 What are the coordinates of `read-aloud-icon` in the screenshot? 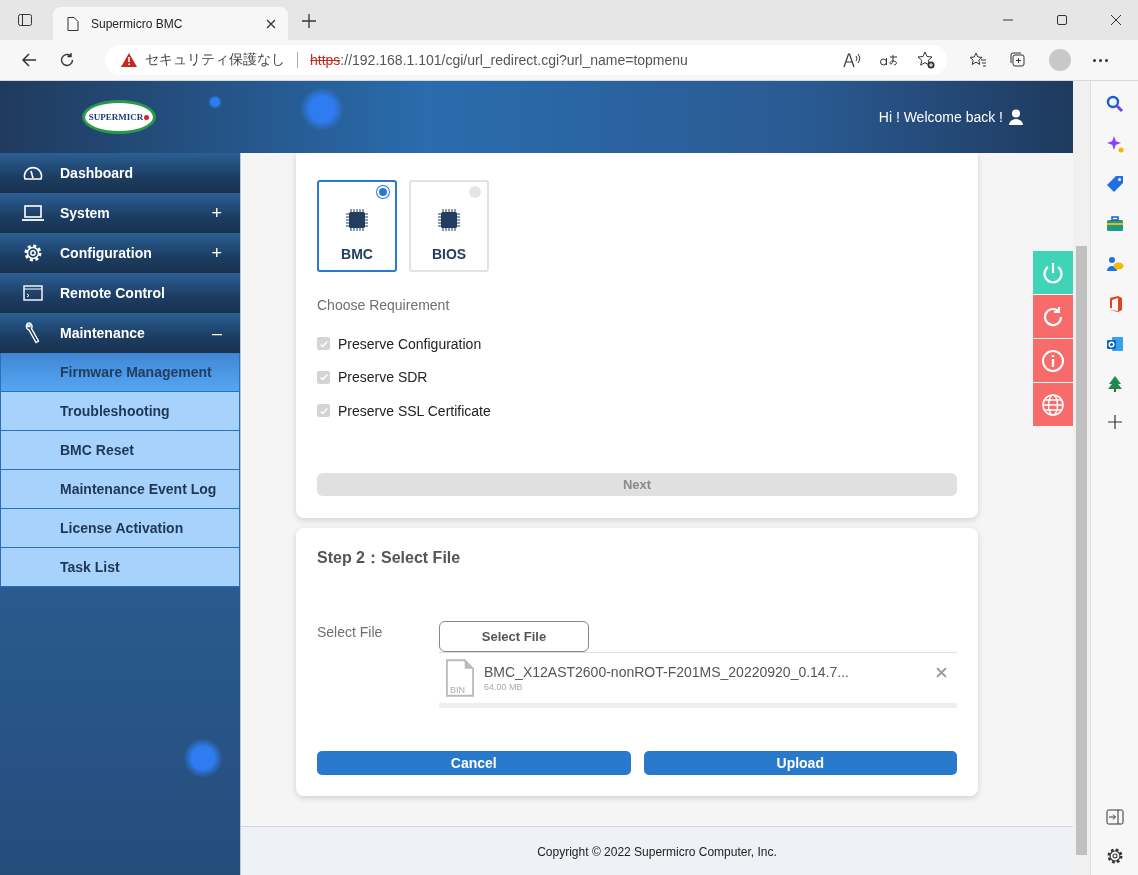 It's located at (852, 60).